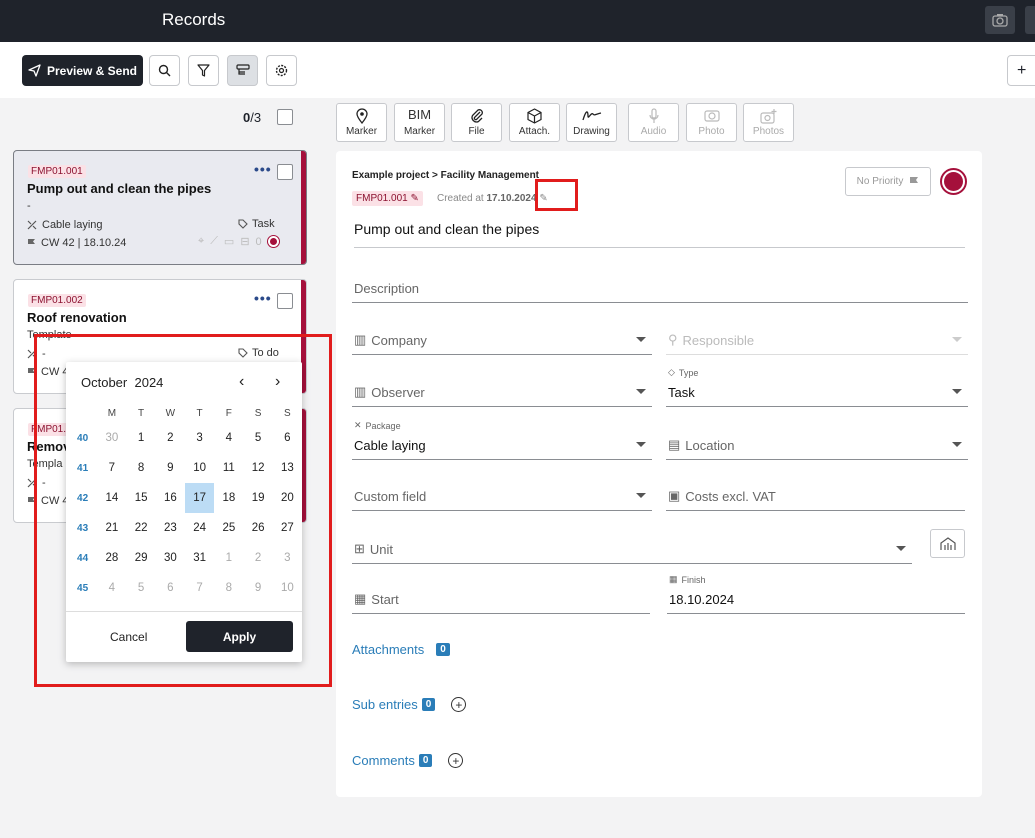 This screenshot has width=1035, height=838. Describe the element at coordinates (285, 117) in the screenshot. I see `select-all-checkbox` at that location.